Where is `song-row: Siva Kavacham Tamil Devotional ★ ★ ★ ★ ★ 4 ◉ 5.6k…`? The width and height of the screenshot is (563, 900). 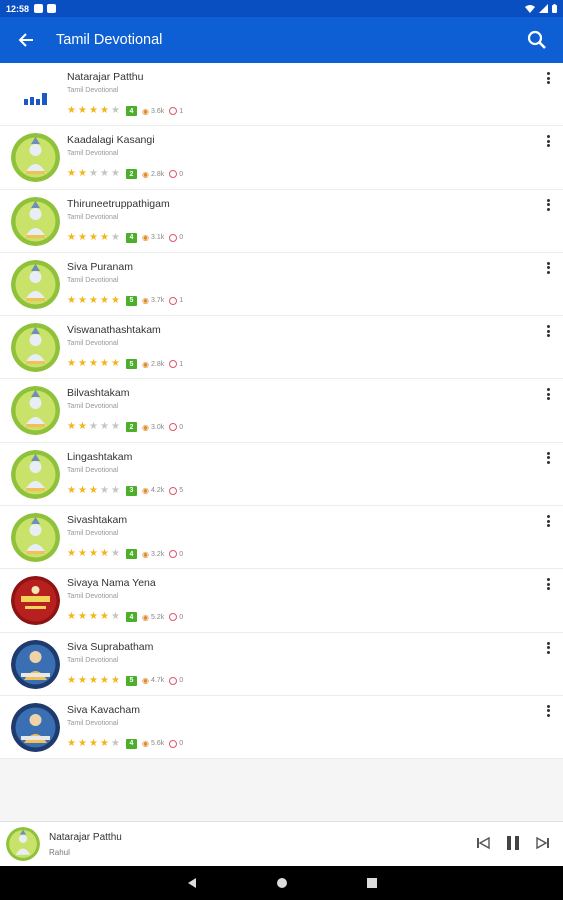 song-row: Siva Kavacham Tamil Devotional ★ ★ ★ ★ ★ 4 ◉ 5.6k… is located at coordinates (281, 728).